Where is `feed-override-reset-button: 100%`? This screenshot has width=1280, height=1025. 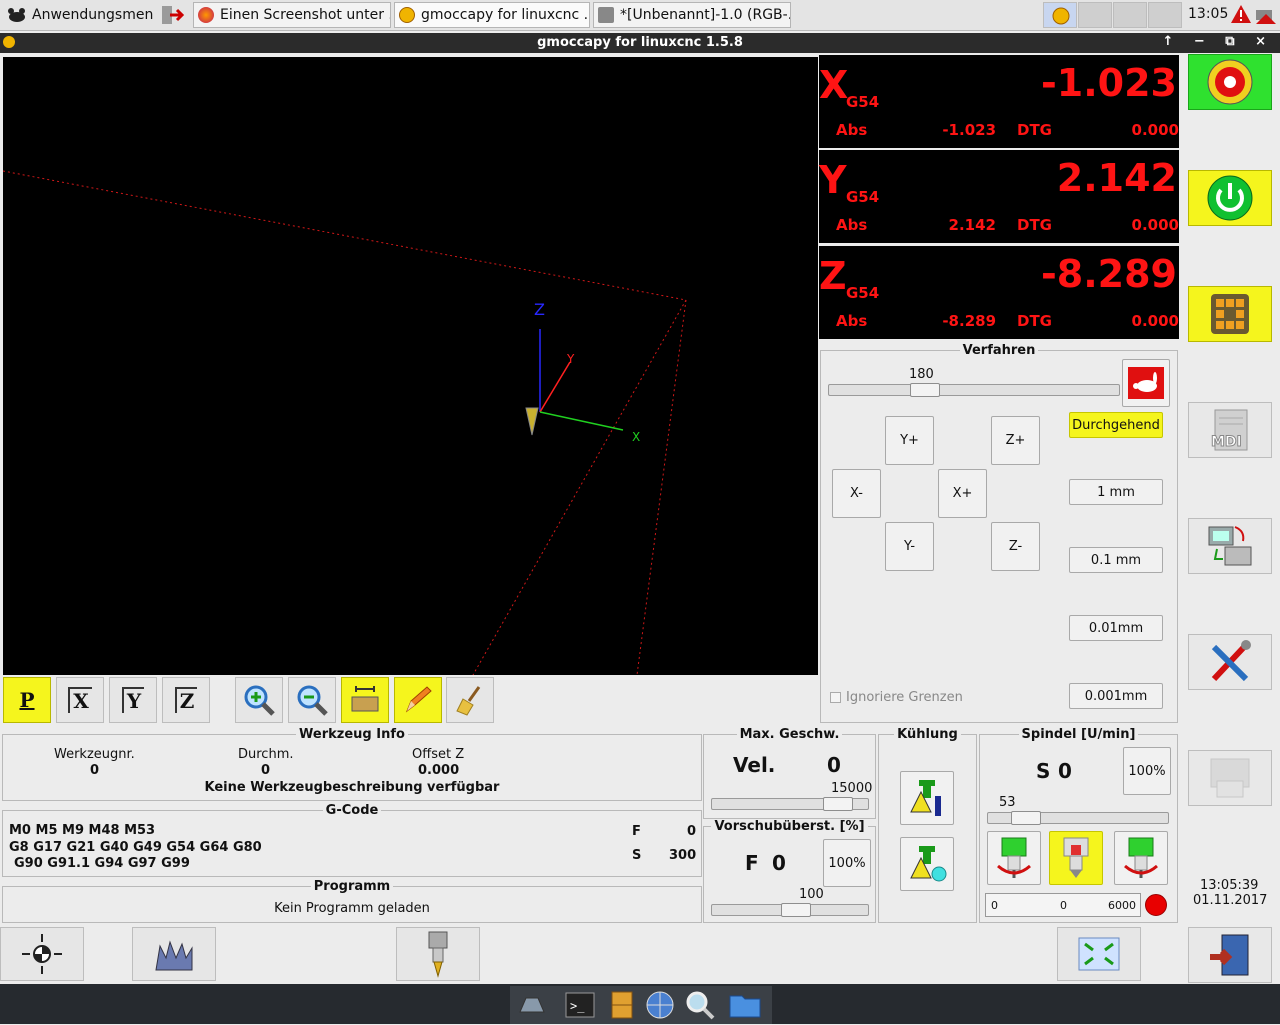
feed-override-reset-button: 100% is located at coordinates (847, 863).